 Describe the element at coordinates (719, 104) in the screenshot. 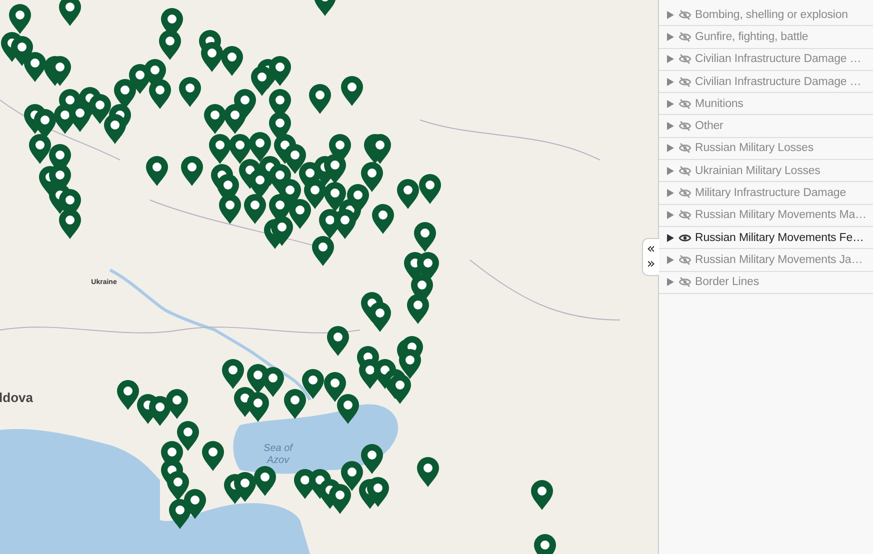

I see `layer-label: Munitions` at that location.